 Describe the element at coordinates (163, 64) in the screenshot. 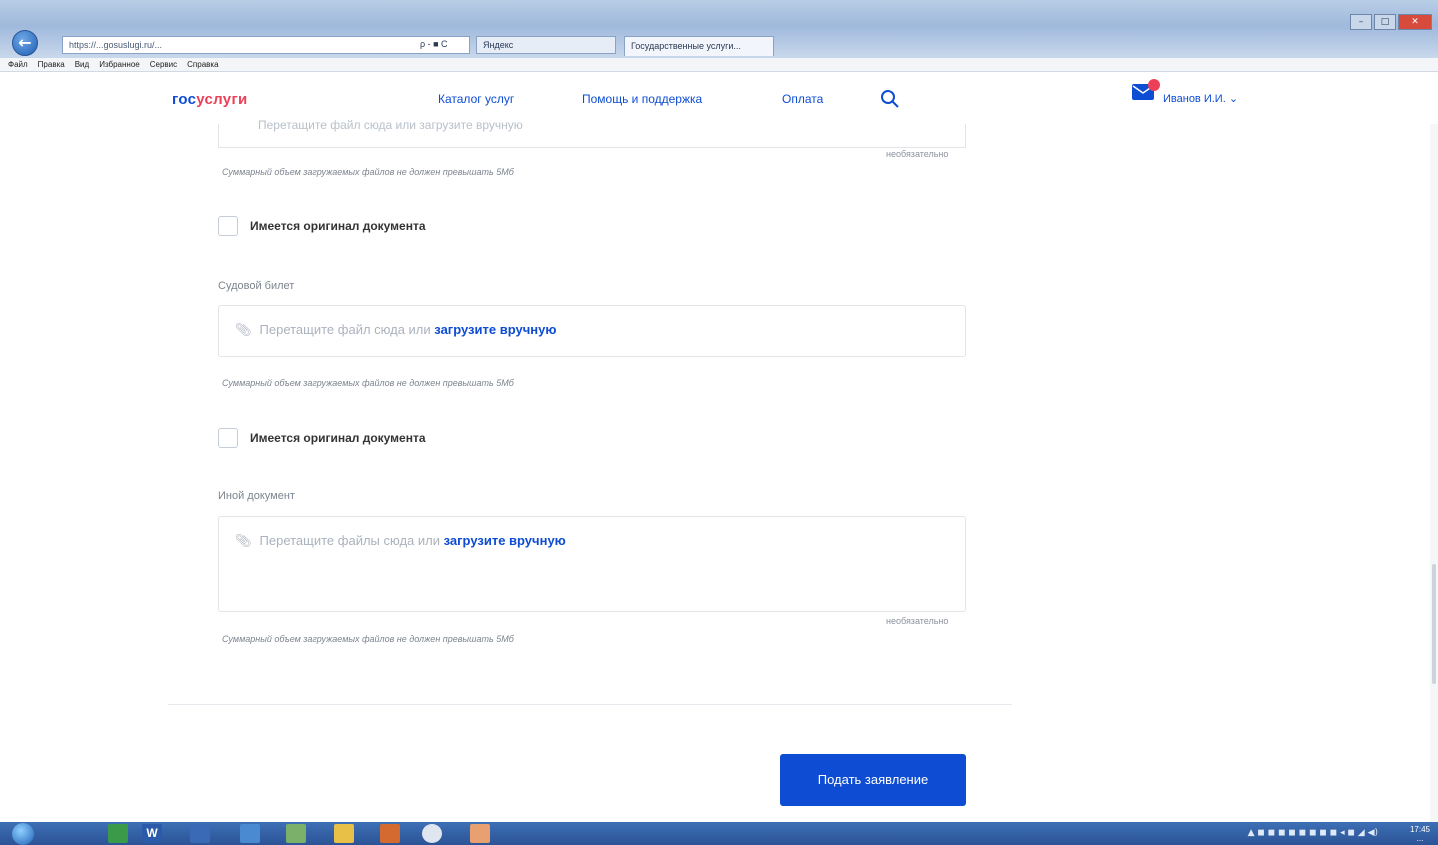

I see `menu-item-tools: Сервис` at that location.